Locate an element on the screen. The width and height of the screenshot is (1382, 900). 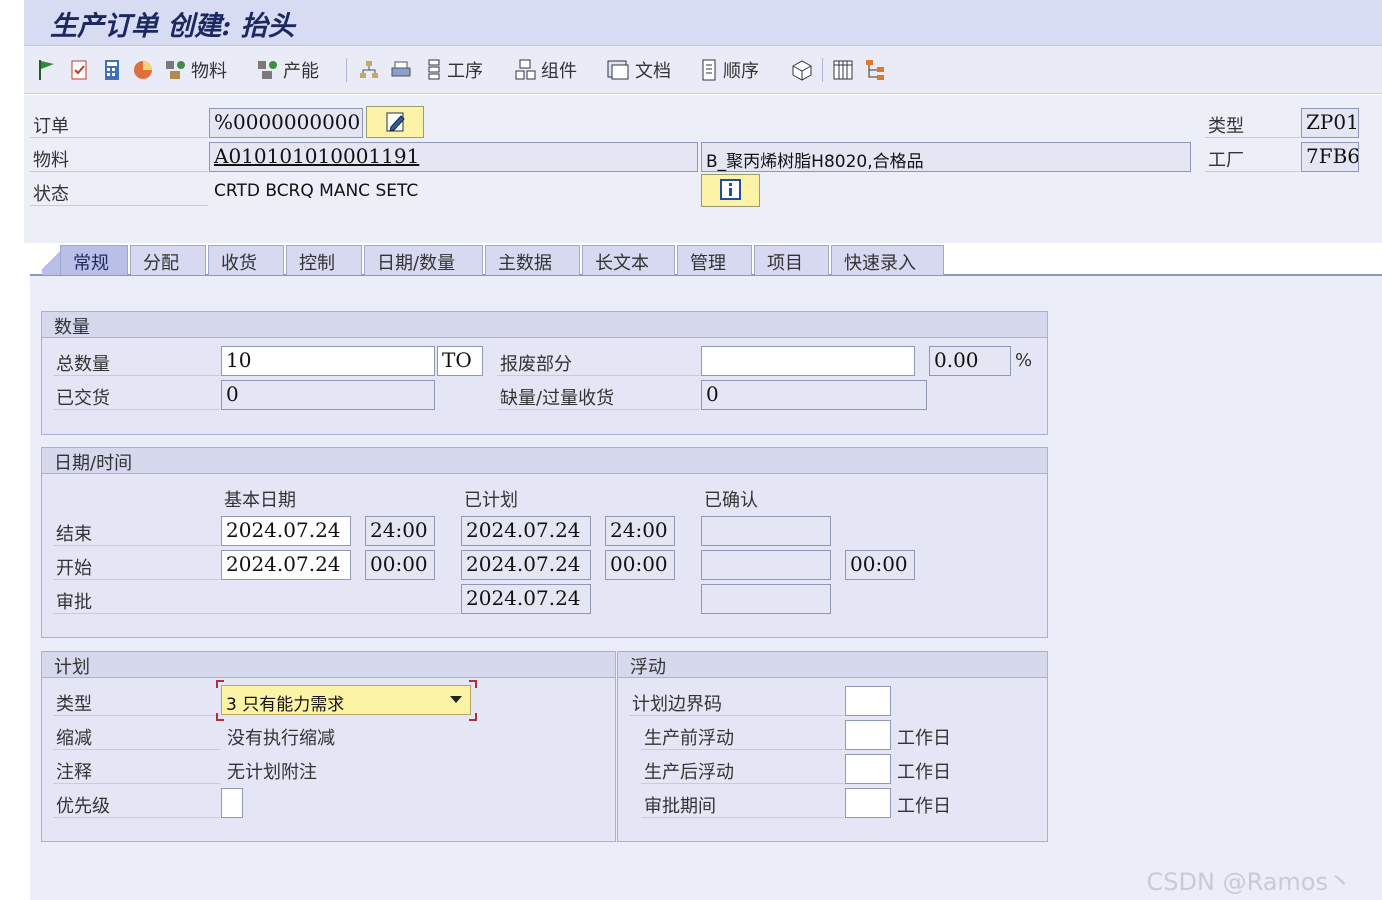
print-icon is located at coordinates (402, 70).